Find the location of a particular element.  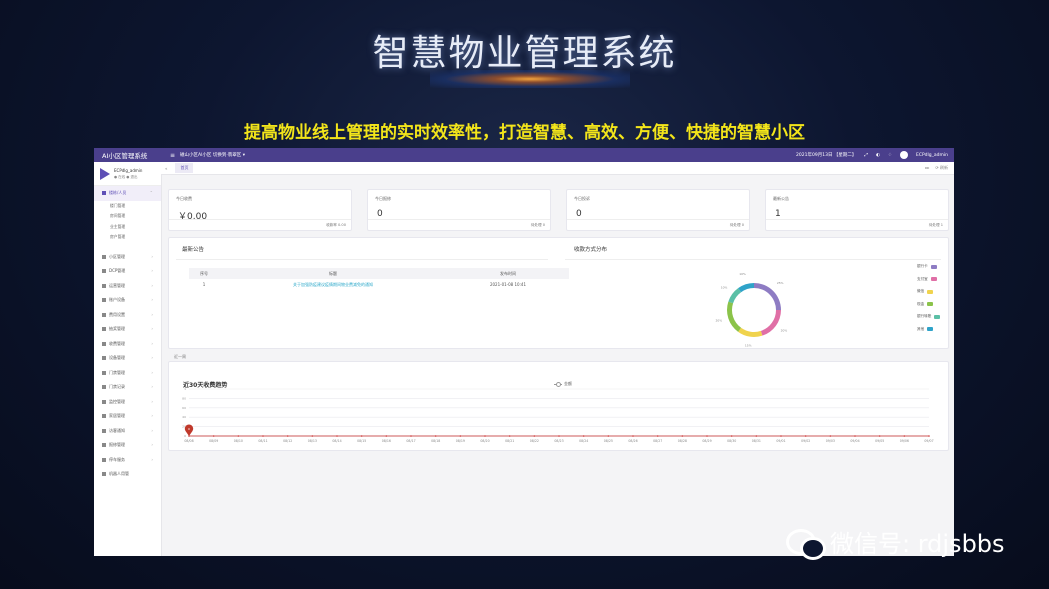

sidebar-item: 运营管理 › is located at coordinates (127, 286).